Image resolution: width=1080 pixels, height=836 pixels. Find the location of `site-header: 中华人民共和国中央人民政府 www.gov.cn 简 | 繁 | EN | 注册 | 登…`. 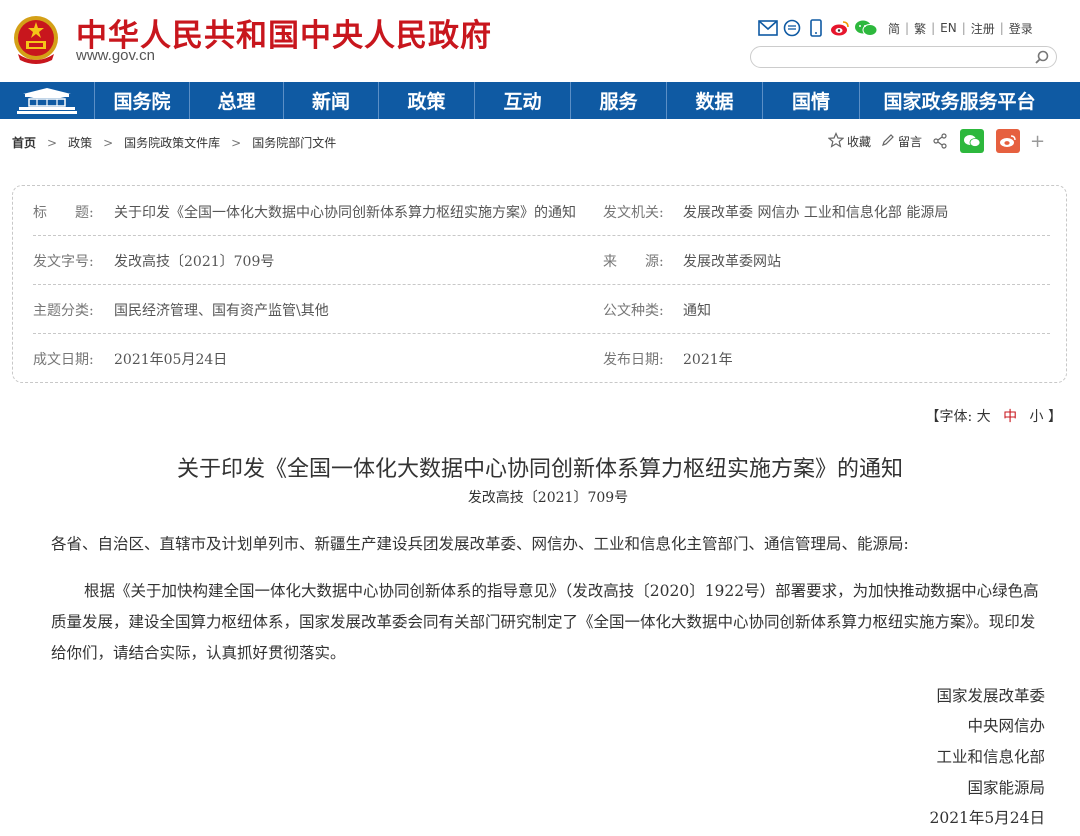

site-header: 中华人民共和国中央人民政府 www.gov.cn 简 | 繁 | EN | 注册 | 登… is located at coordinates (540, 41).